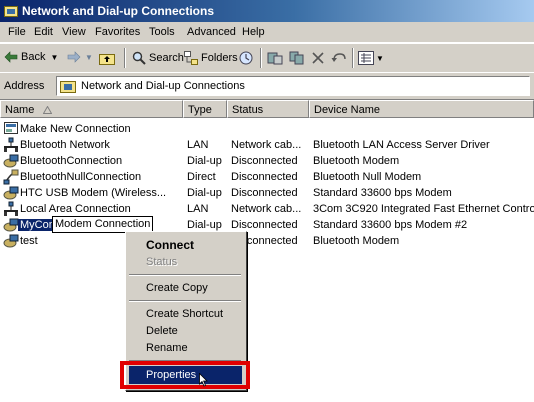 This screenshot has width=534, height=402. Describe the element at coordinates (117, 32) in the screenshot. I see `menu-favorites: Favorites` at that location.